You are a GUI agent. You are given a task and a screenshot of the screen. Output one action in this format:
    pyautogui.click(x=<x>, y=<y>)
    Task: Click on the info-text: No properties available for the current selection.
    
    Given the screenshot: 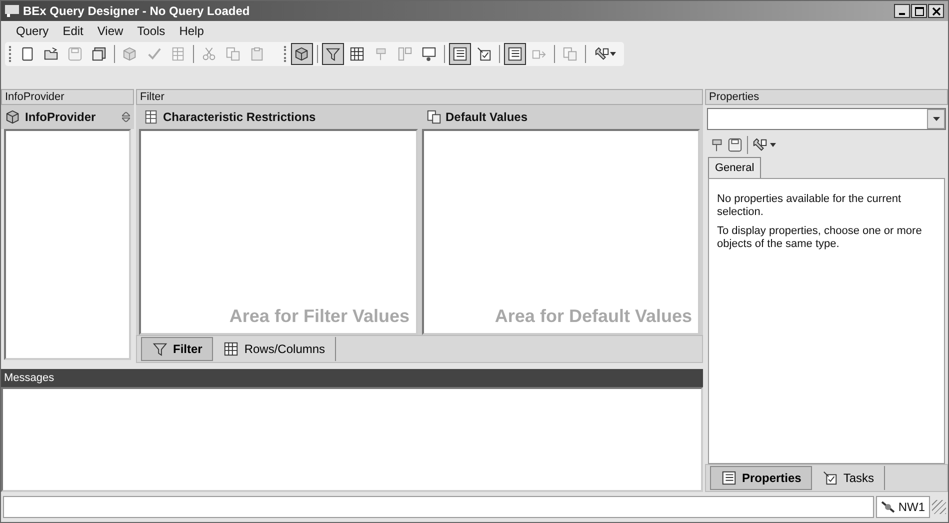 What is the action you would take?
    pyautogui.click(x=809, y=206)
    